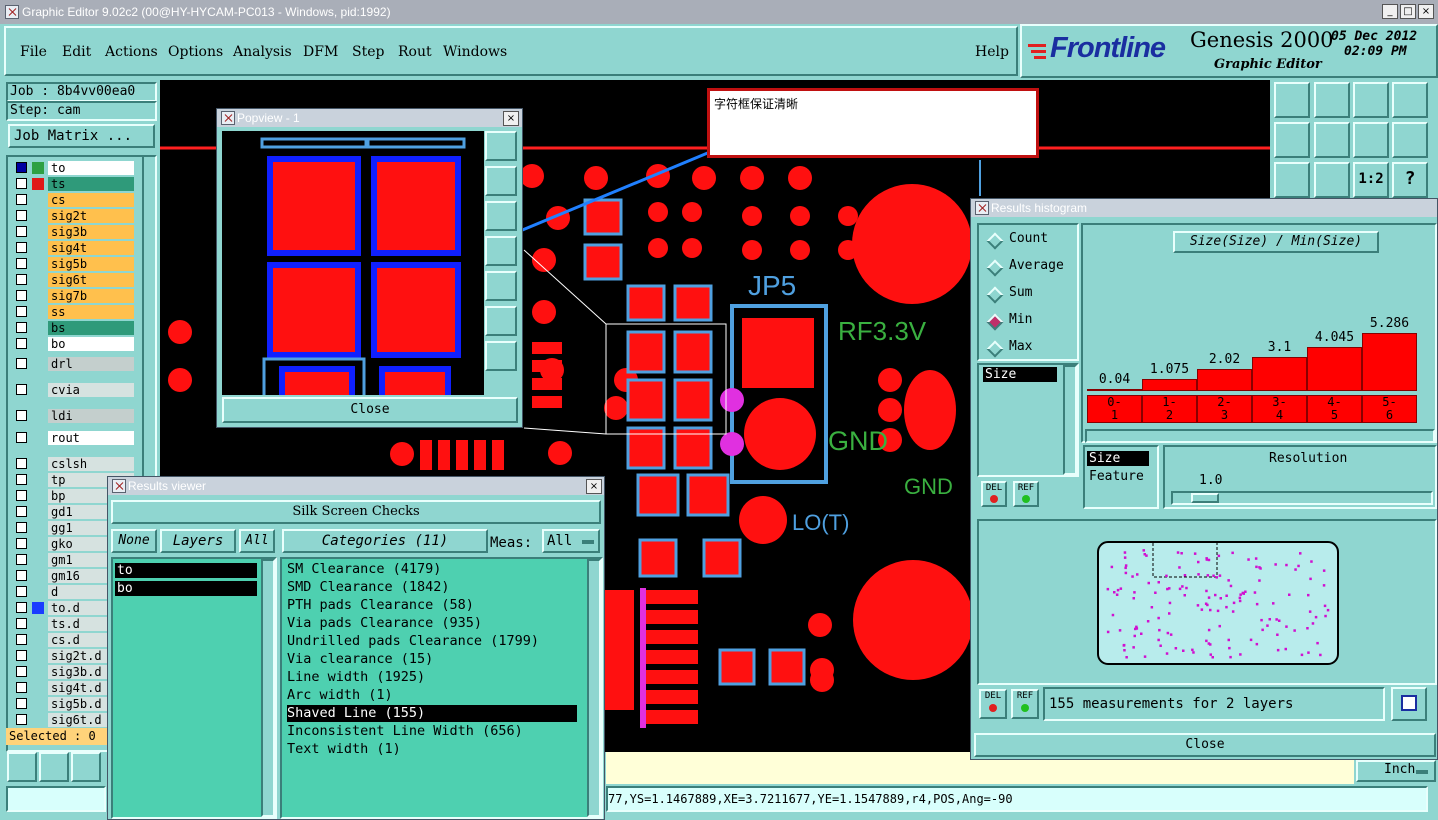 The height and width of the screenshot is (820, 1438). What do you see at coordinates (511, 118) in the screenshot?
I see `popview-close-icon: ×` at bounding box center [511, 118].